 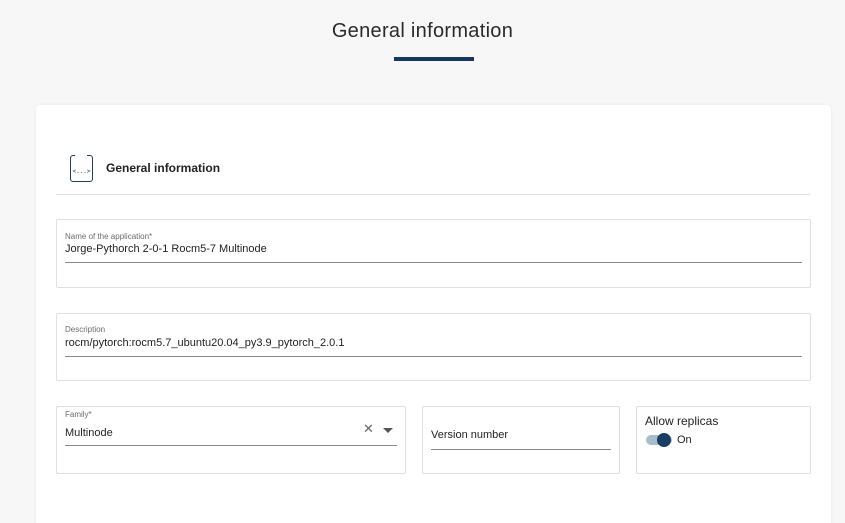 I want to click on replicas-toggle-state: On, so click(x=684, y=440).